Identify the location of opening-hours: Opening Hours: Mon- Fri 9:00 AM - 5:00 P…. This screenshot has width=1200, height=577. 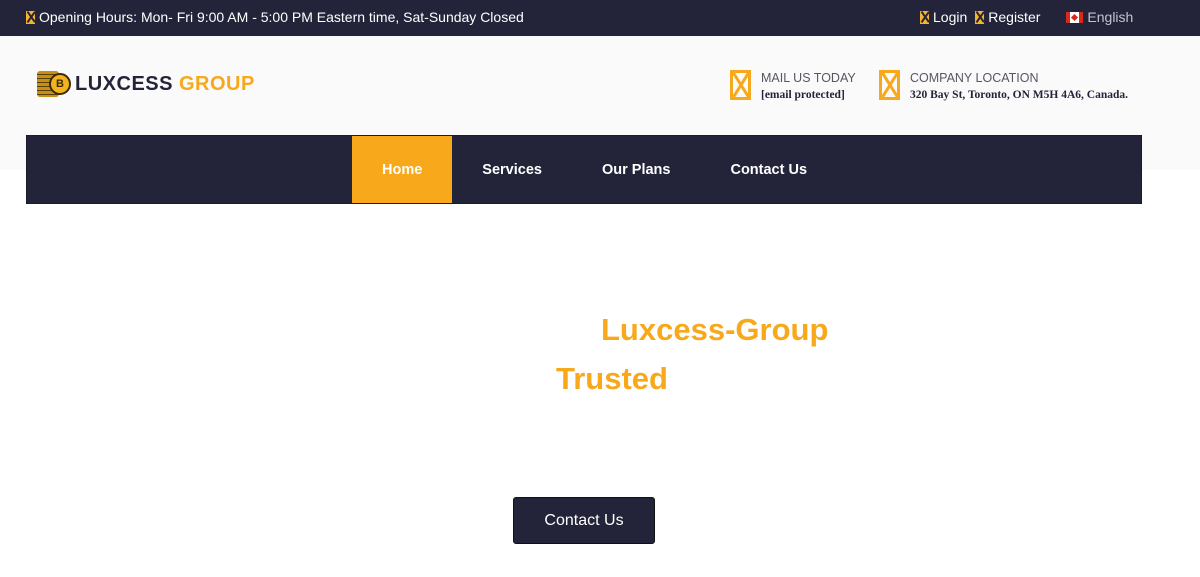
(275, 17).